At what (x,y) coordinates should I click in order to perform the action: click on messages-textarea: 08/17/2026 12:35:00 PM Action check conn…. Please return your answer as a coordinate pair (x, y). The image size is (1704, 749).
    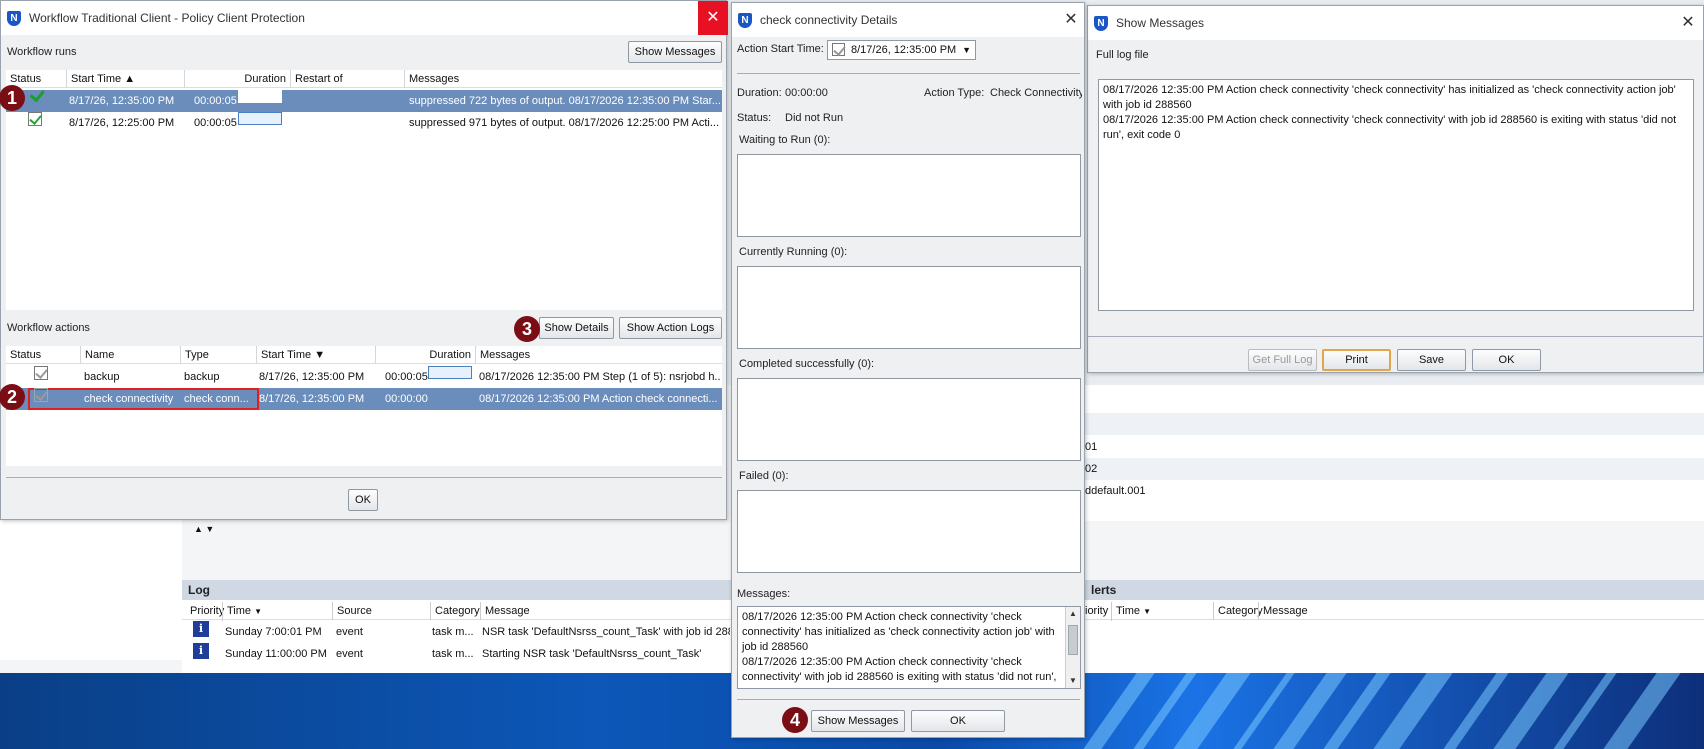
    Looking at the image, I should click on (909, 647).